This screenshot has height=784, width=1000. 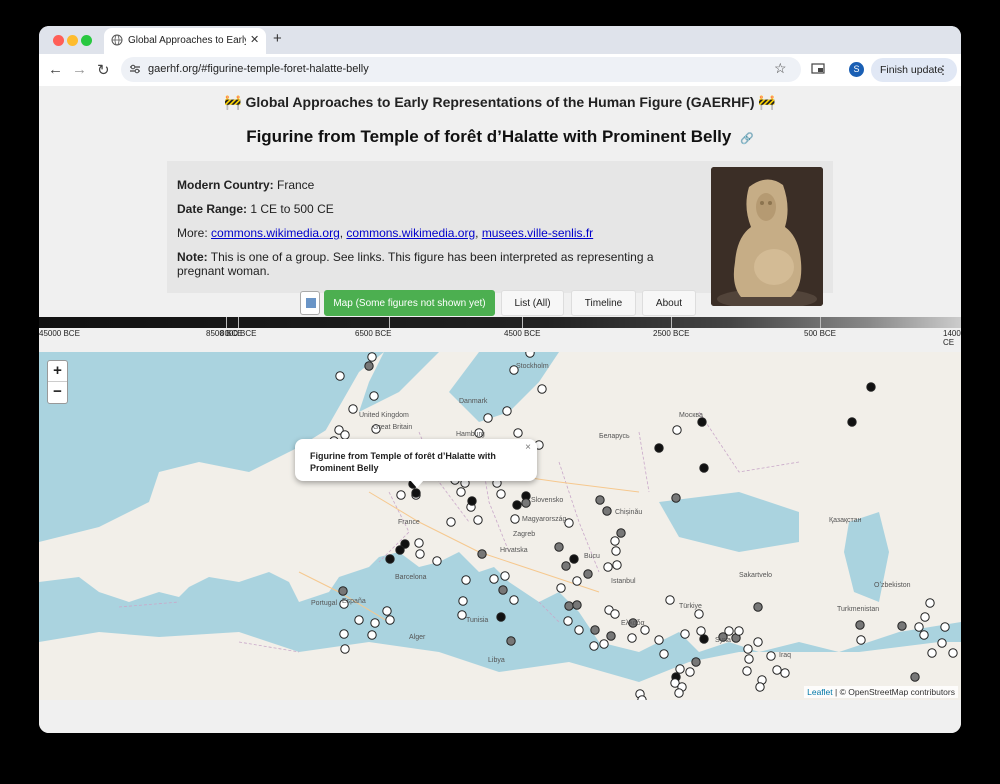 What do you see at coordinates (409, 303) in the screenshot?
I see `map-view-button: Map (Some figures not shown yet)` at bounding box center [409, 303].